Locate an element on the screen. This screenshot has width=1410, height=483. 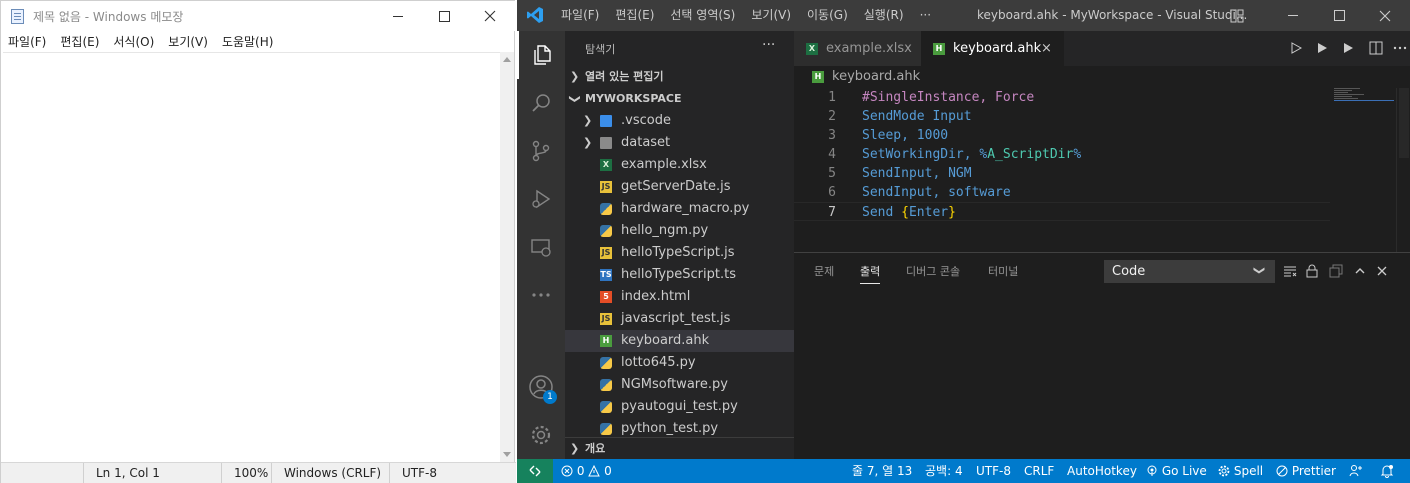
activity-more is located at coordinates (541, 295).